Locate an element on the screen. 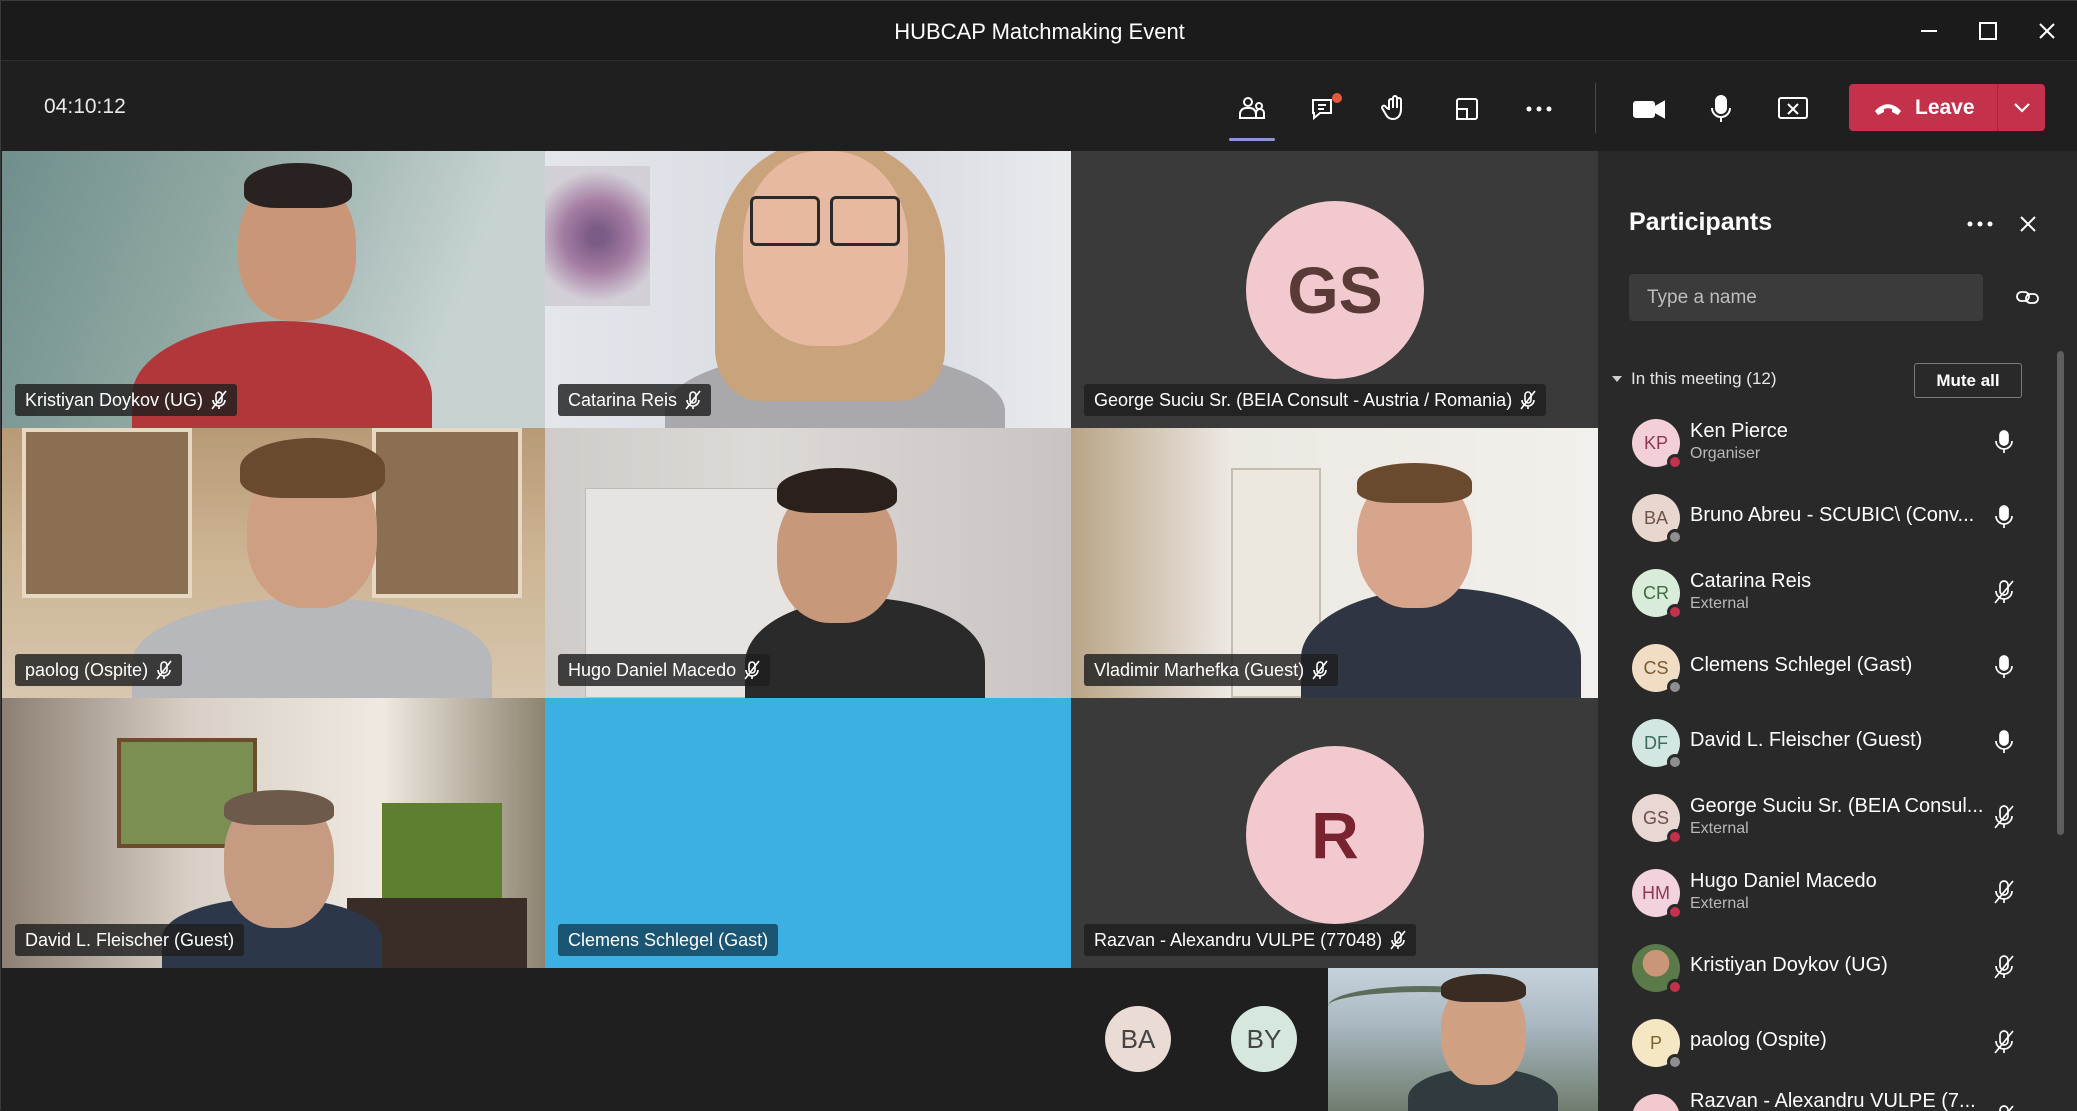 The width and height of the screenshot is (2077, 1111). bookshelf-decor is located at coordinates (107, 513).